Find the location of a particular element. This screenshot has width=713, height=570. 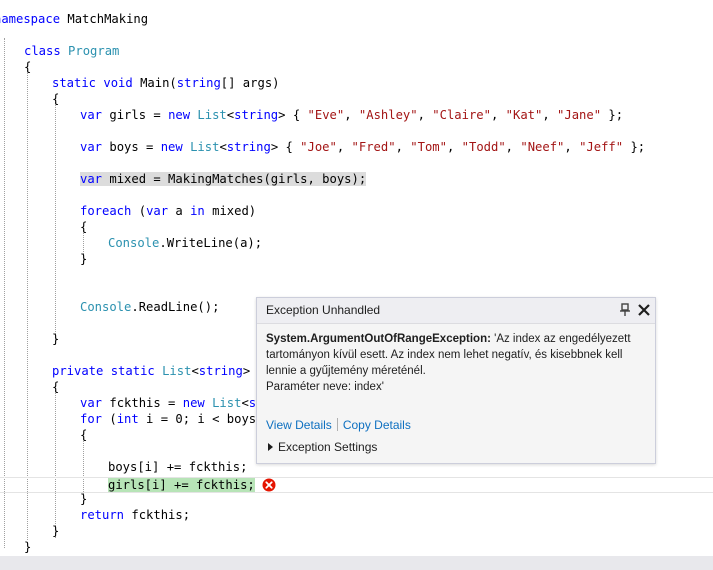

link-separator is located at coordinates (337, 424).